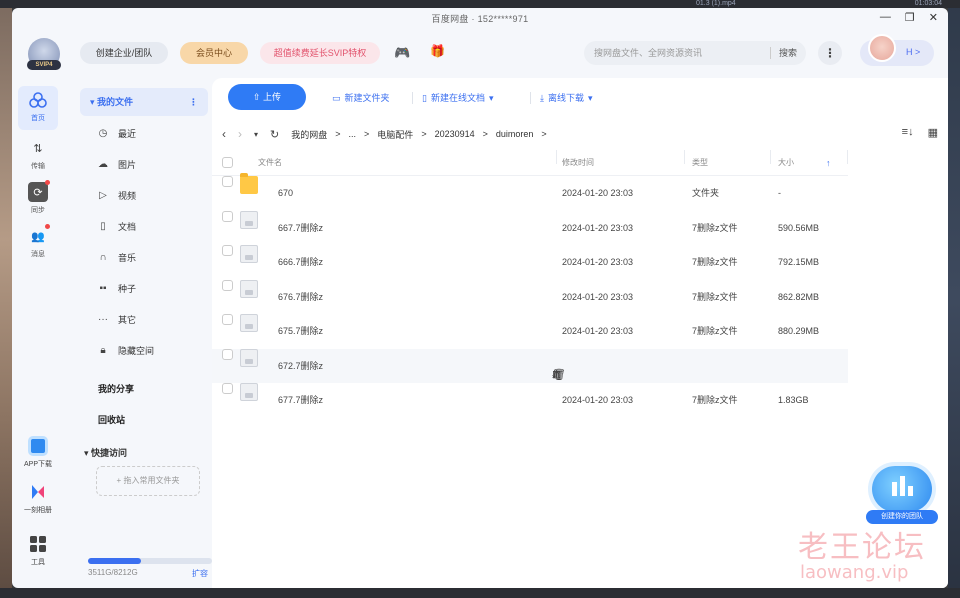 This screenshot has height=598, width=960. What do you see at coordinates (116, 289) in the screenshot?
I see `sidebar-item-seeds: ▪▪ 种子` at bounding box center [116, 289].